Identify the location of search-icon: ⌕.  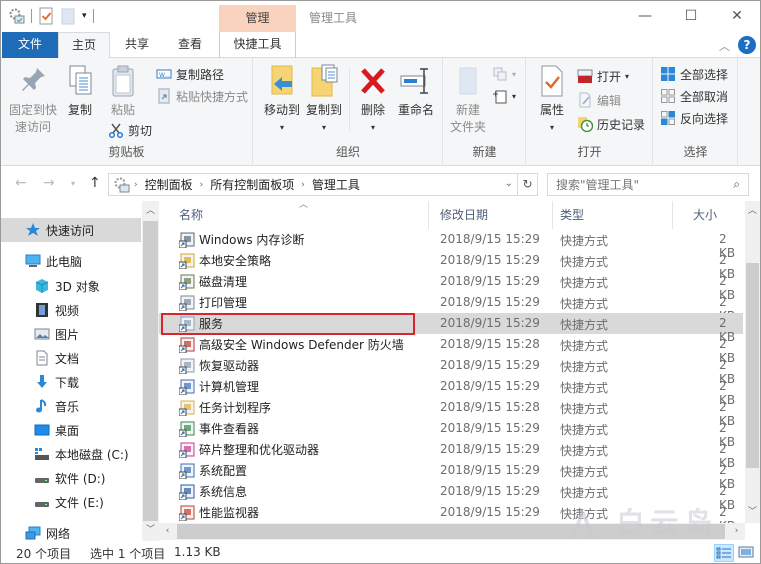
(736, 184).